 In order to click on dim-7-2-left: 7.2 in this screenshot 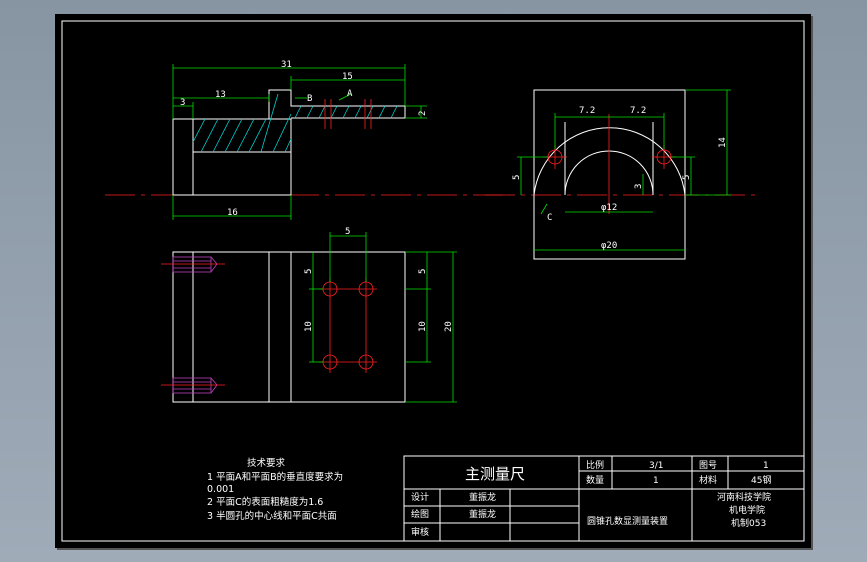, I will do `click(587, 111)`.